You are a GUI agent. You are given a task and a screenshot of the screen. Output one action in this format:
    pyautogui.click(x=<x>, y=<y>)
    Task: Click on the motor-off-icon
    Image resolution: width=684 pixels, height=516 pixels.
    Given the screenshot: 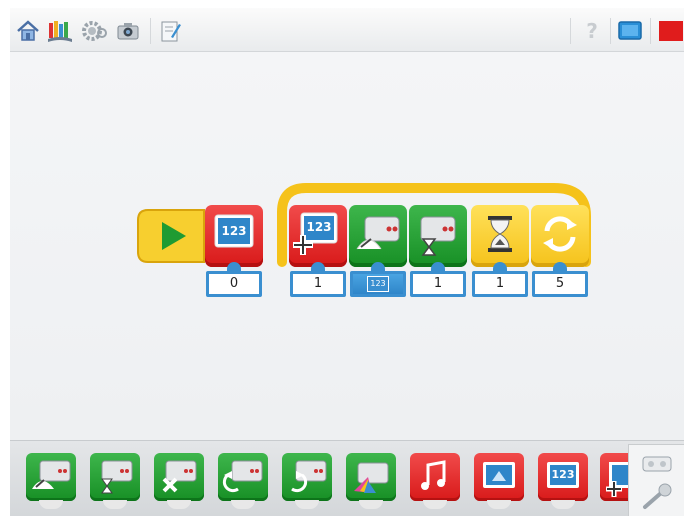 What is the action you would take?
    pyautogui.click(x=179, y=476)
    